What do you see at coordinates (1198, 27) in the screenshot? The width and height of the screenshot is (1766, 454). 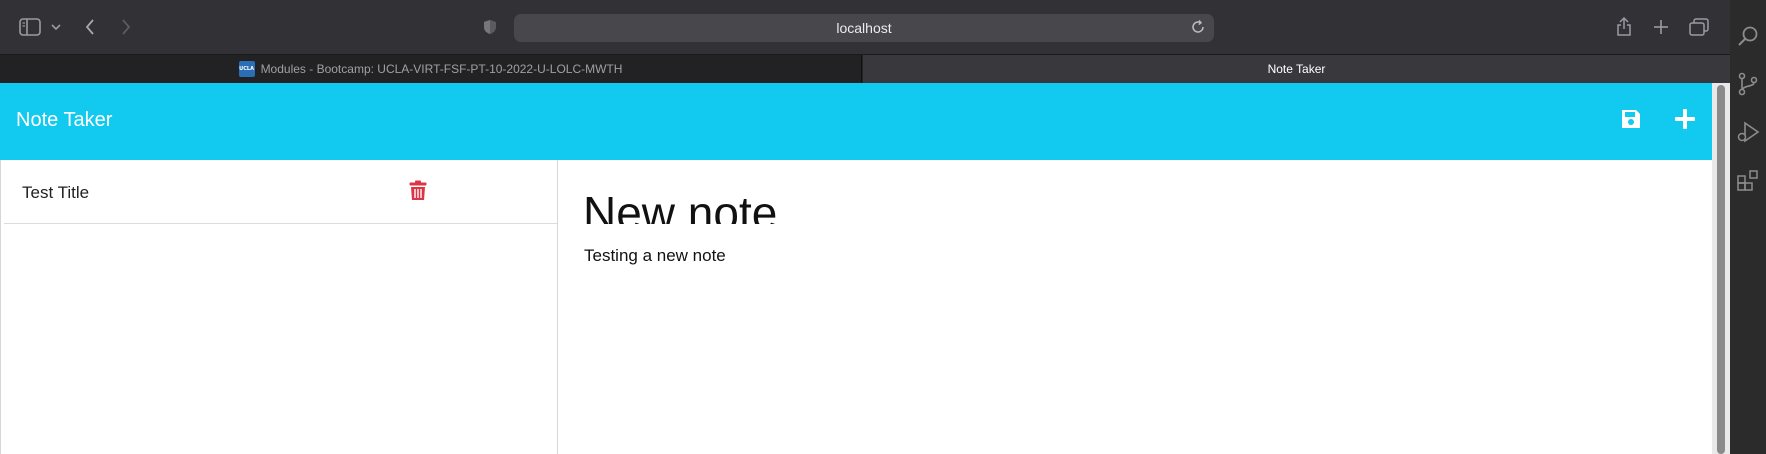 I see `reload-icon` at bounding box center [1198, 27].